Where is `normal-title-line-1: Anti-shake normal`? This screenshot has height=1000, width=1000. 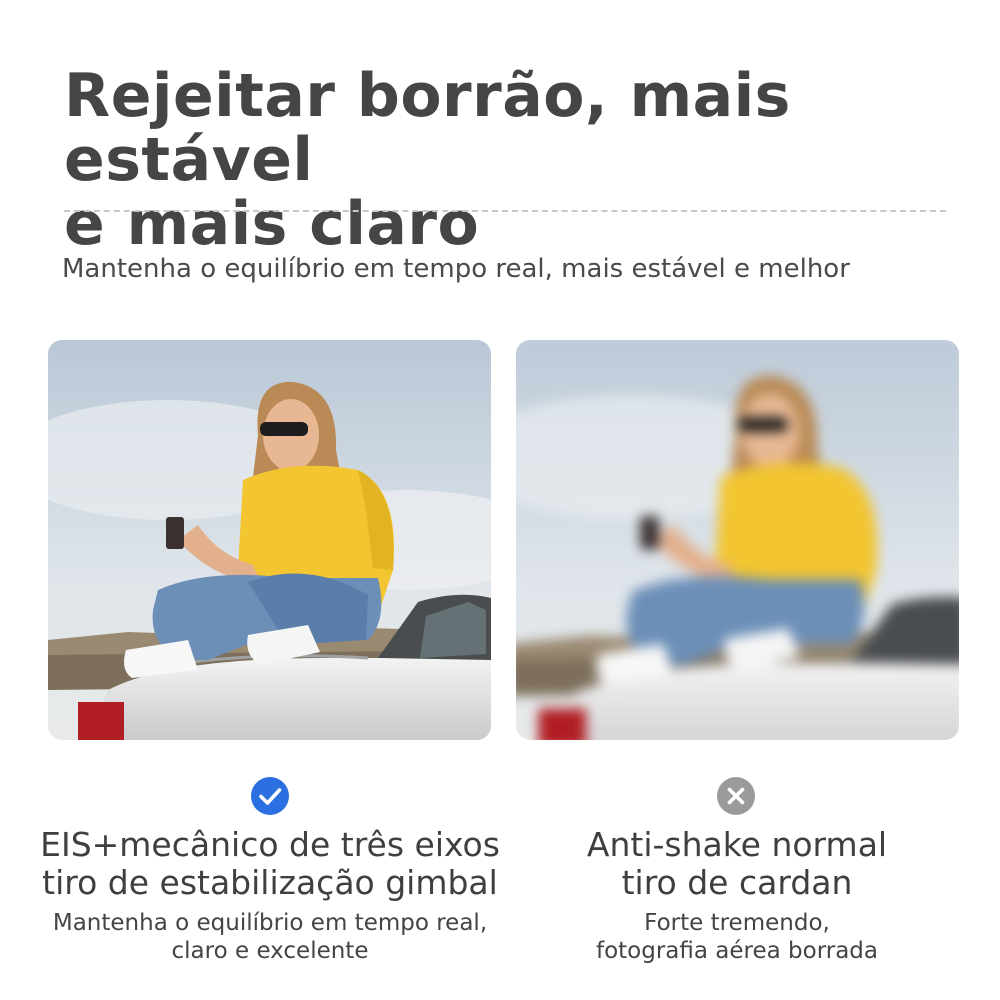
normal-title-line-1: Anti-shake normal is located at coordinates (737, 844).